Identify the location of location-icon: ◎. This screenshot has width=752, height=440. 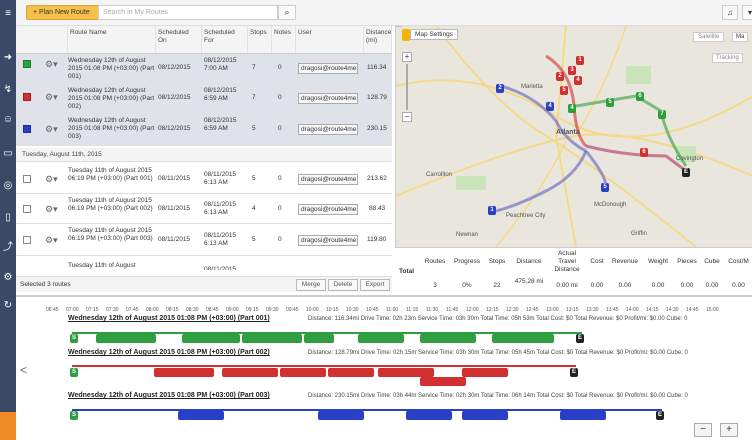
(8, 186).